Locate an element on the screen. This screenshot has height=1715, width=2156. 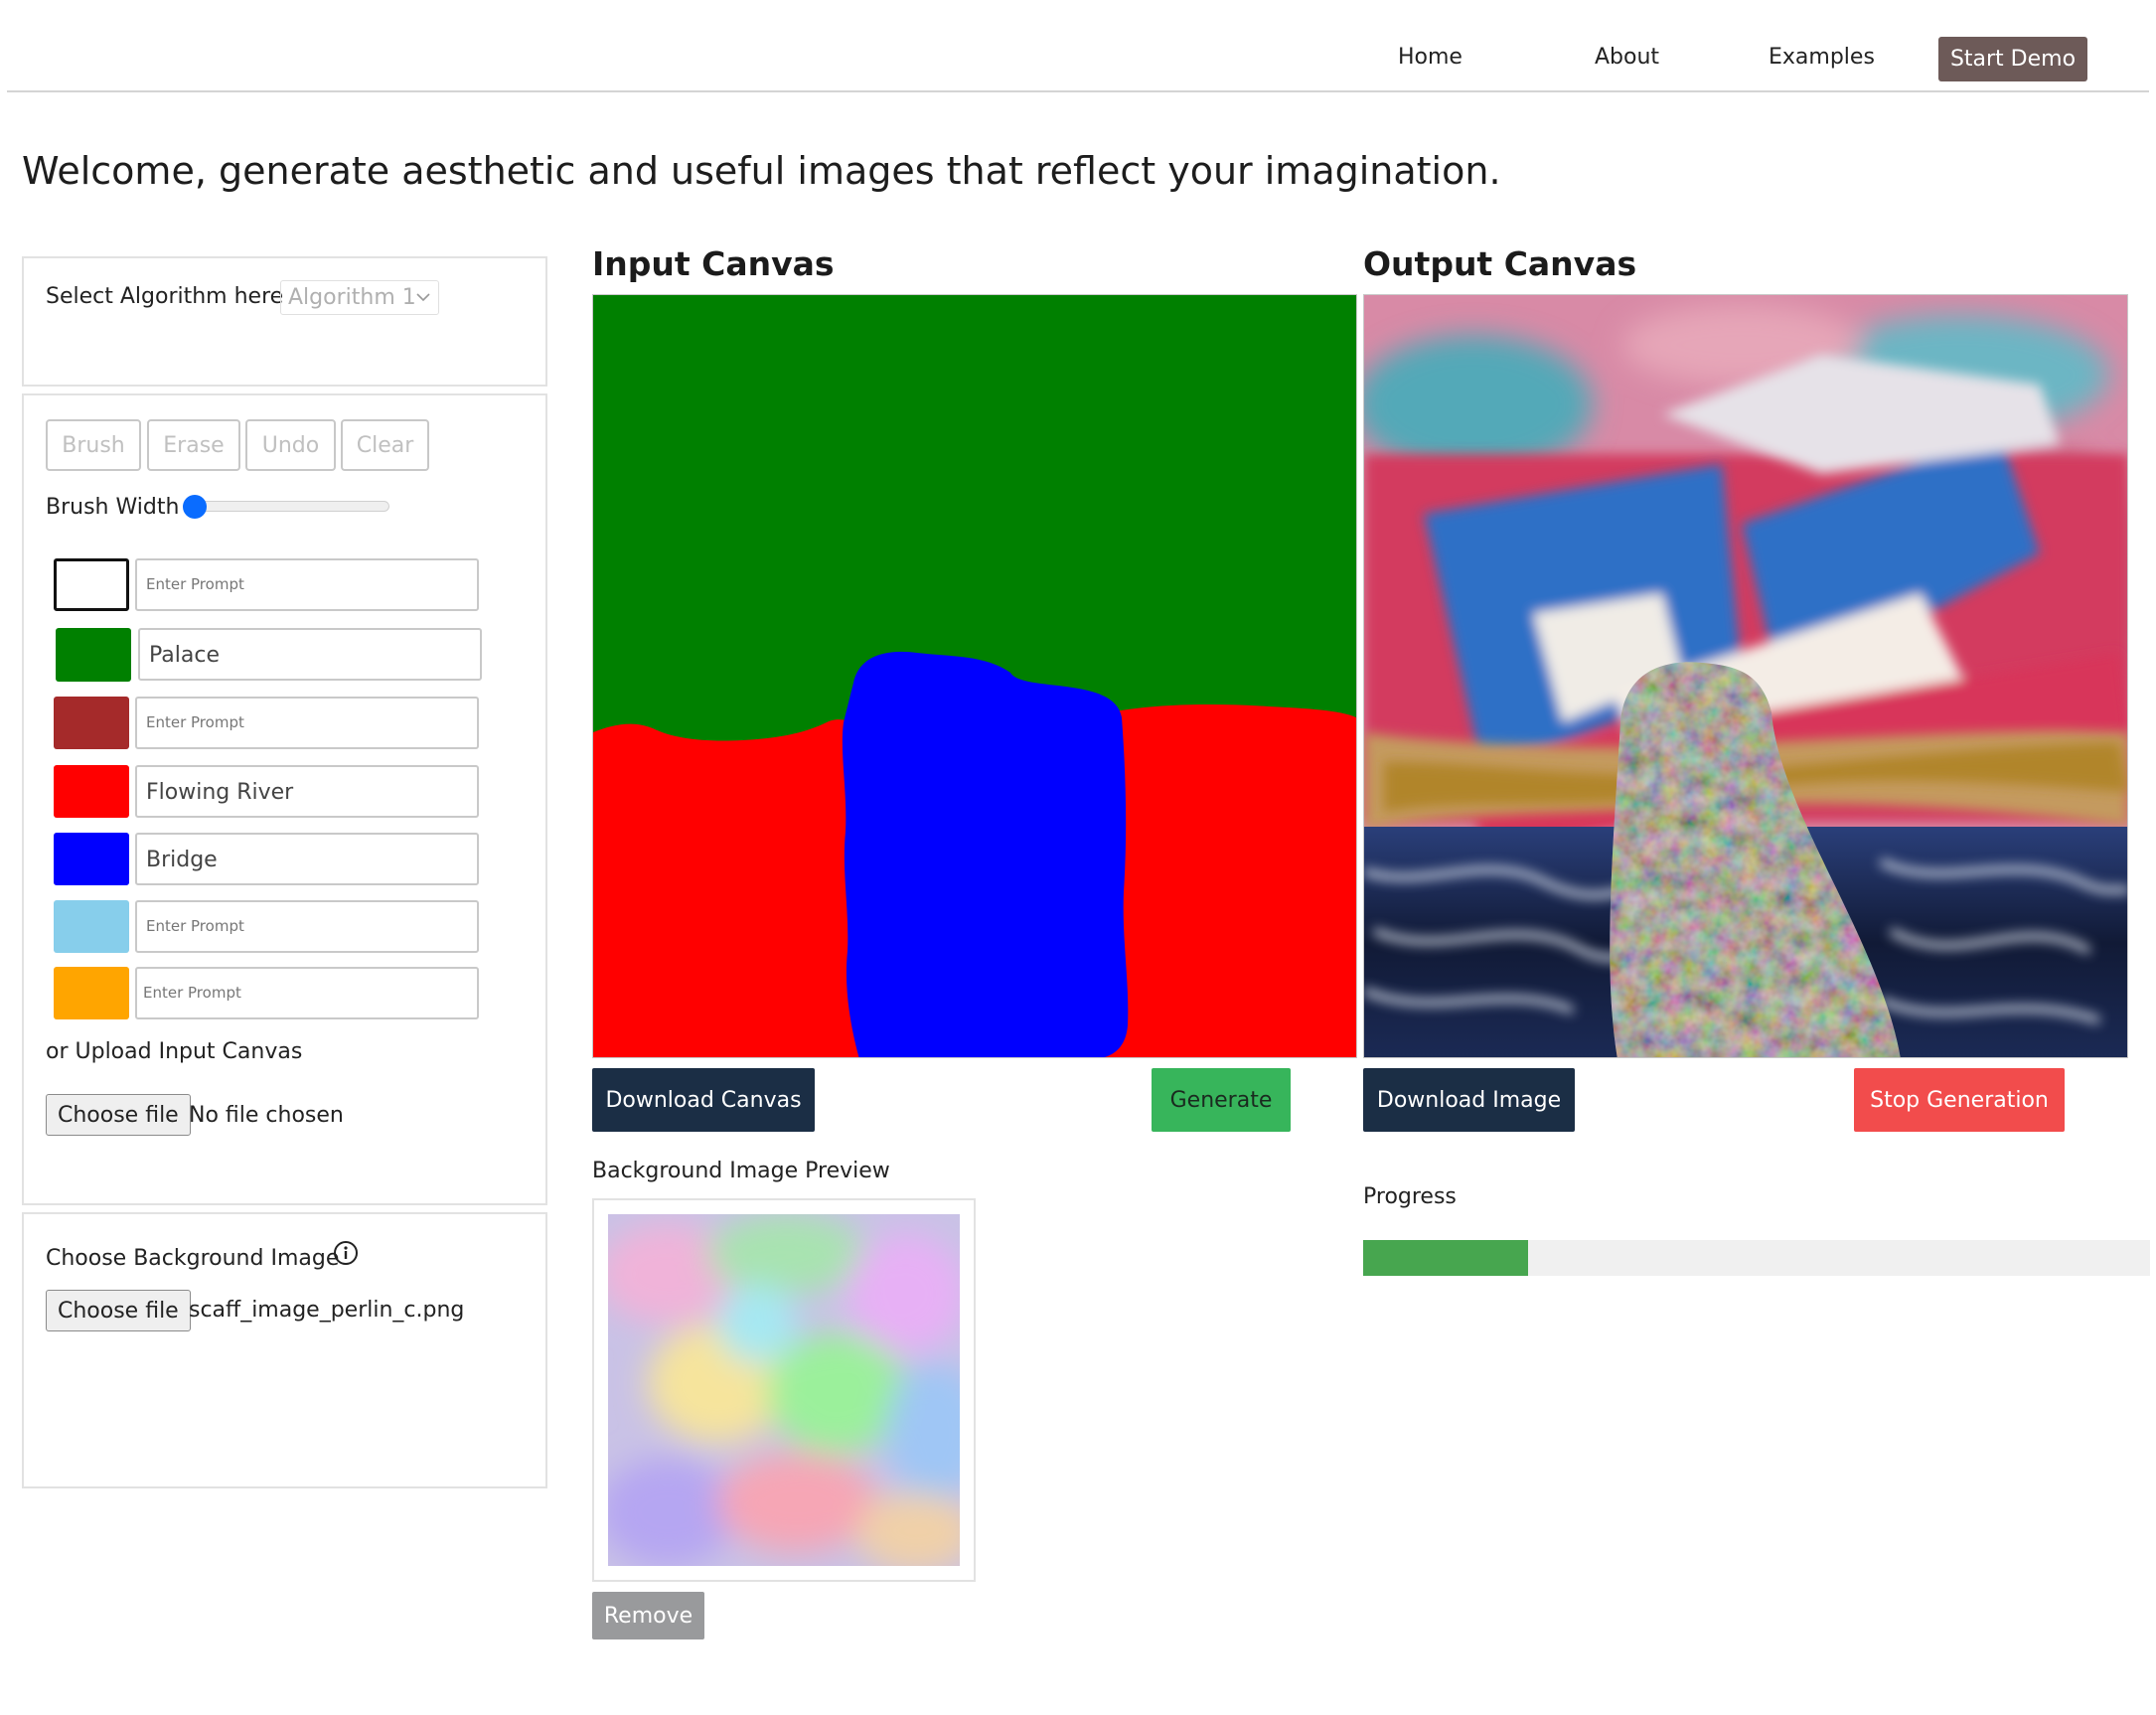
upload-canvas-file-name: No file chosen is located at coordinates (266, 1115).